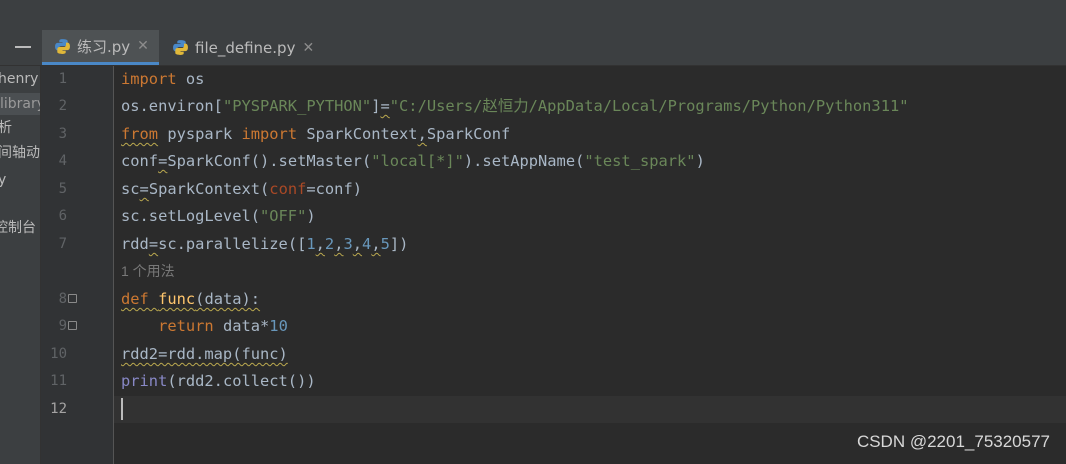 The width and height of the screenshot is (1066, 464). Describe the element at coordinates (334, 189) in the screenshot. I see `code-token: =conf)` at that location.